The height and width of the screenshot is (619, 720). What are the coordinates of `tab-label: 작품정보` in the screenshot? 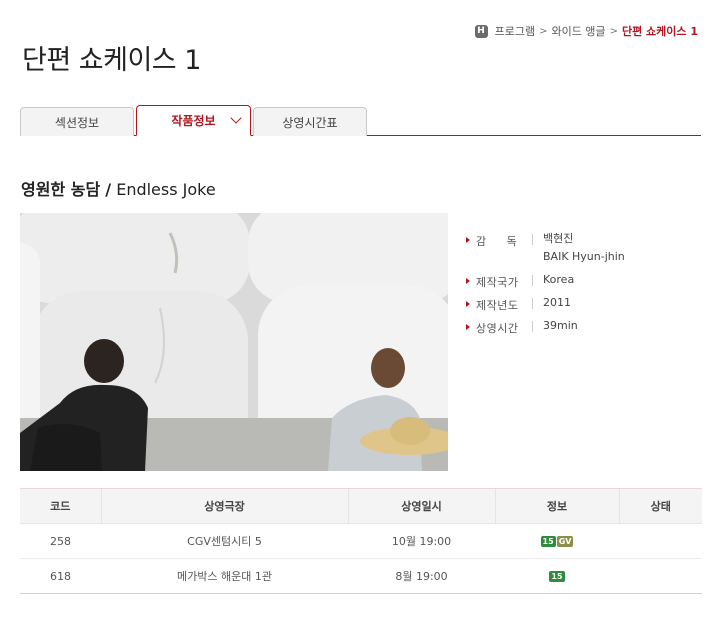 It's located at (193, 121).